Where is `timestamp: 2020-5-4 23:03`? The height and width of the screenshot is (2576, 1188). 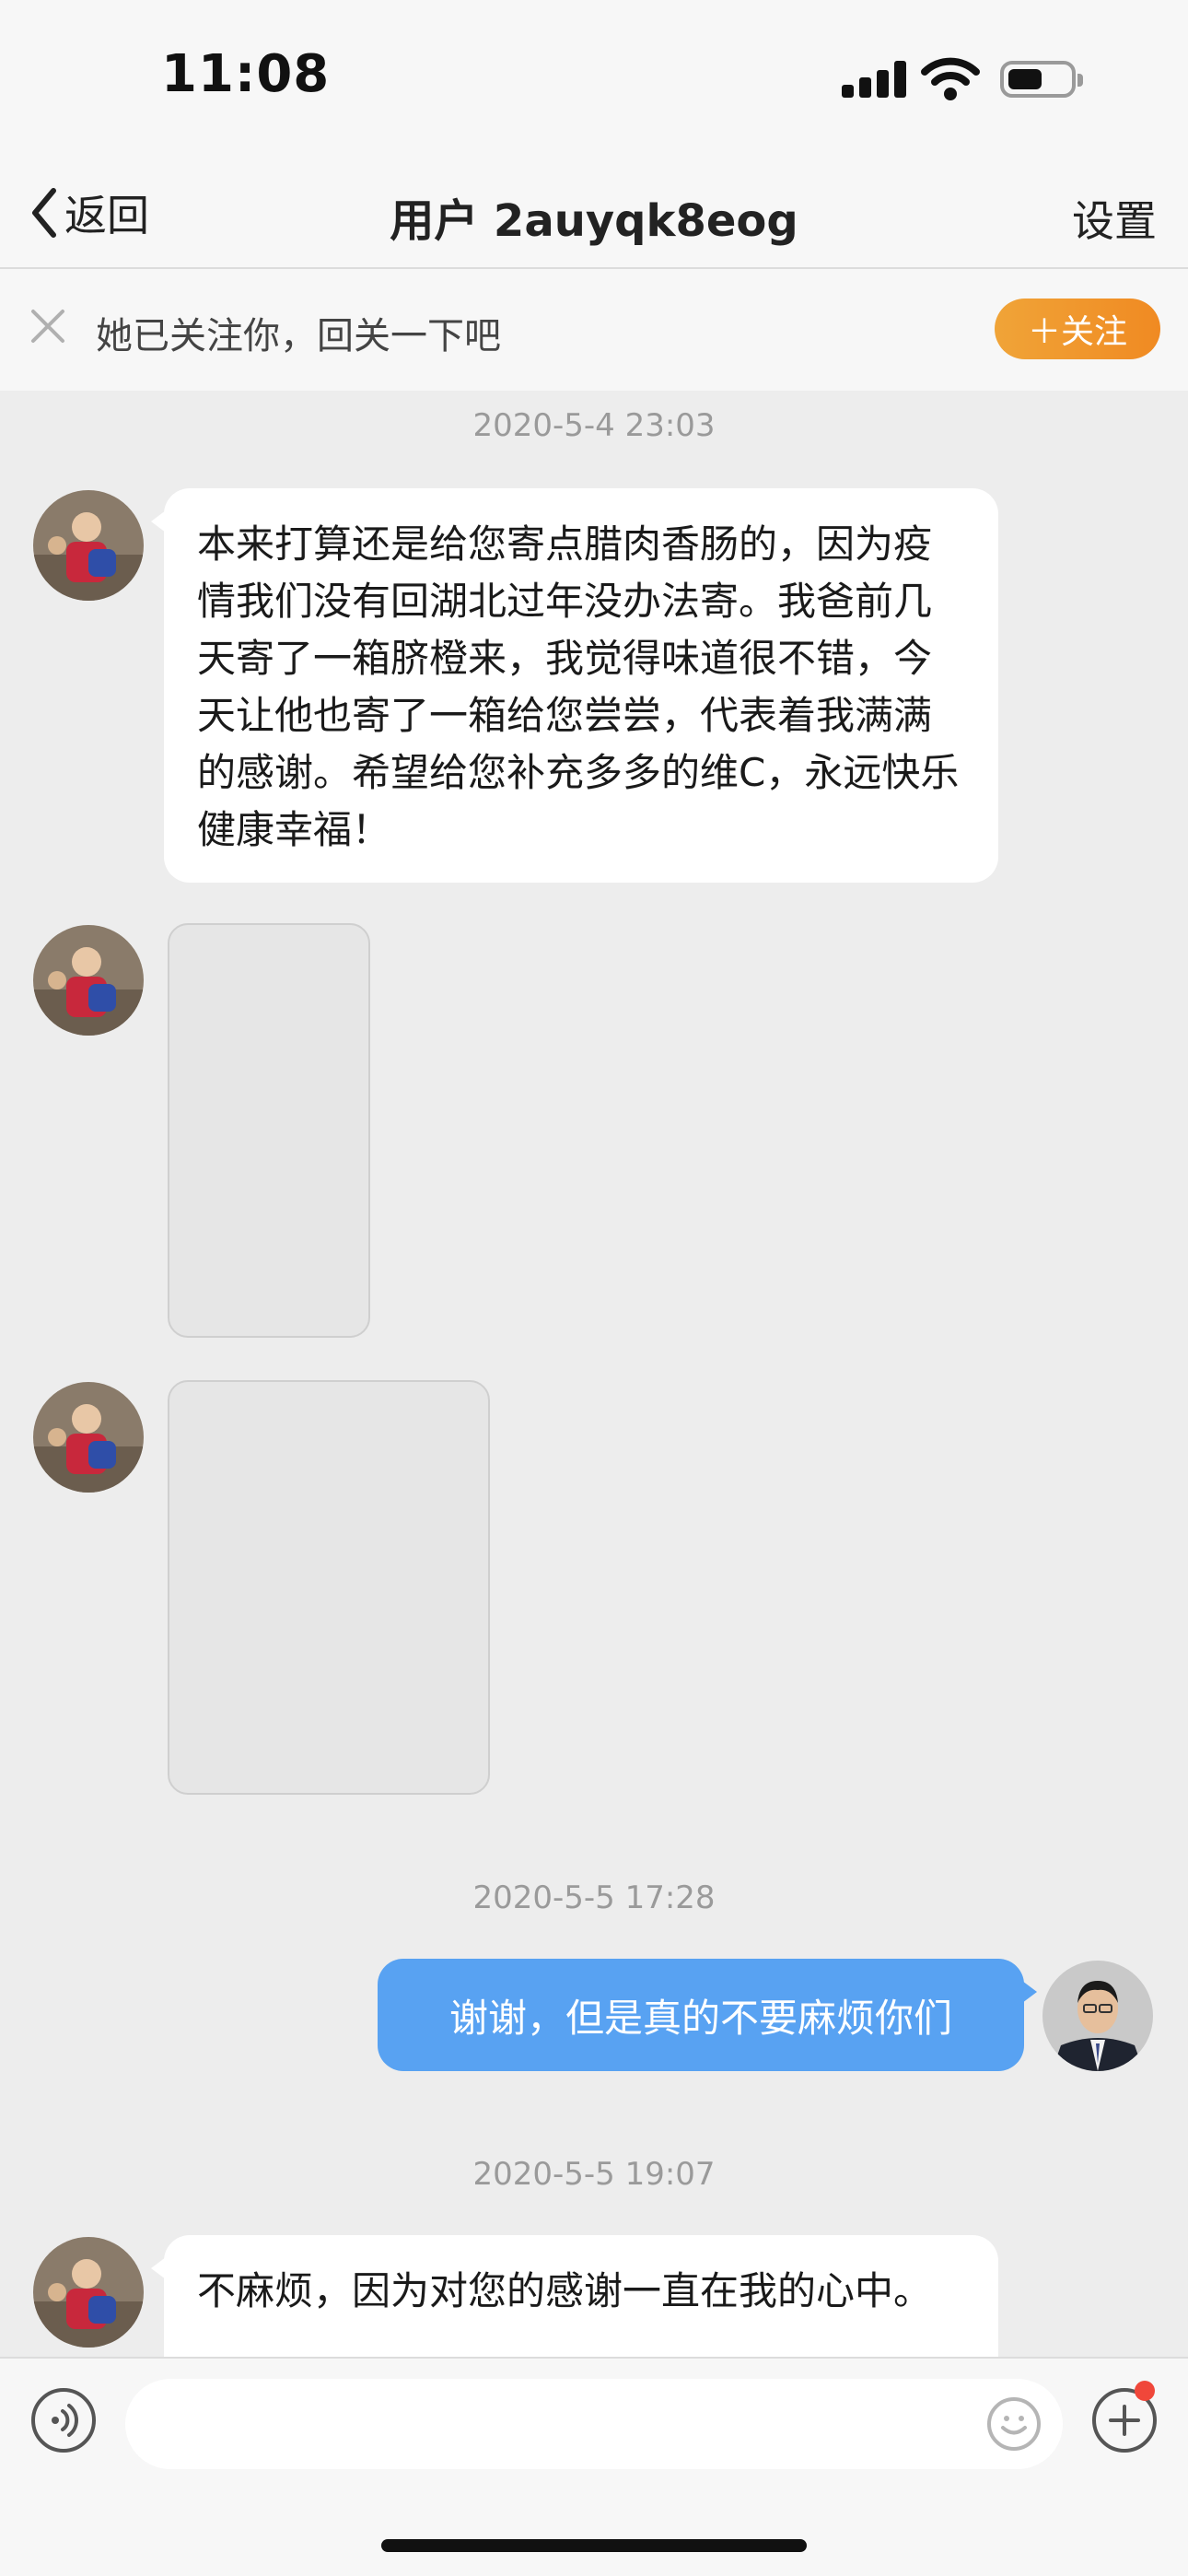
timestamp: 2020-5-4 23:03 is located at coordinates (594, 425).